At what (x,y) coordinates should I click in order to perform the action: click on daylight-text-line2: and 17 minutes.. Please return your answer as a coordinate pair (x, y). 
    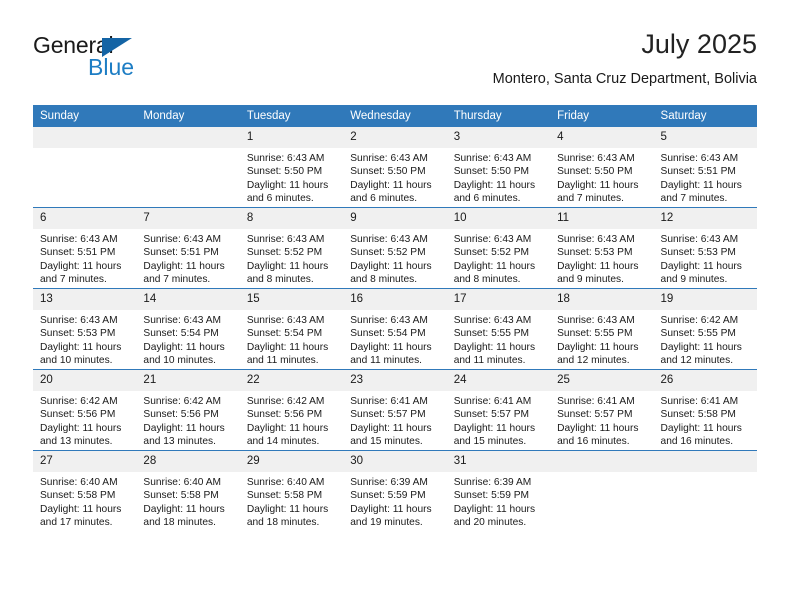
    Looking at the image, I should click on (76, 523).